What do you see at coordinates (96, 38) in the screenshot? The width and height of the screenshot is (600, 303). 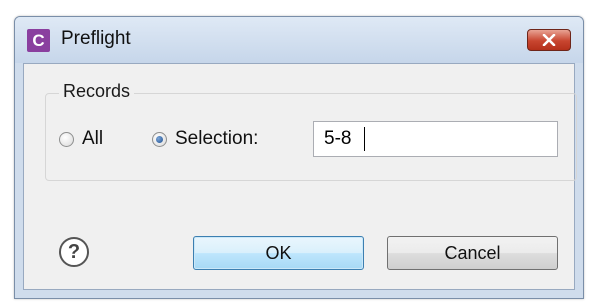 I see `dialog-title: Preflight` at bounding box center [96, 38].